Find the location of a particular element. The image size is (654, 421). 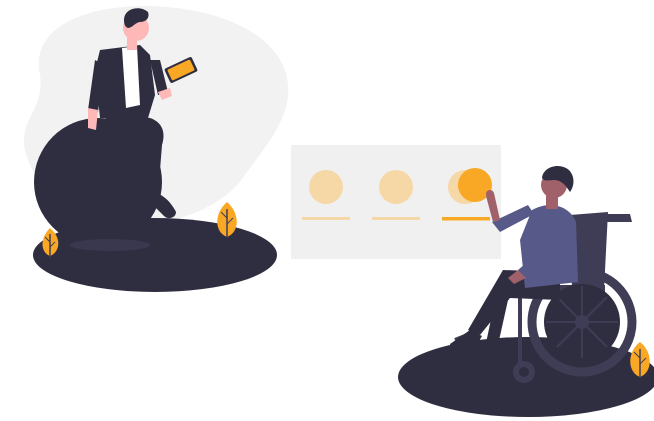

option-selector-card is located at coordinates (396, 202).